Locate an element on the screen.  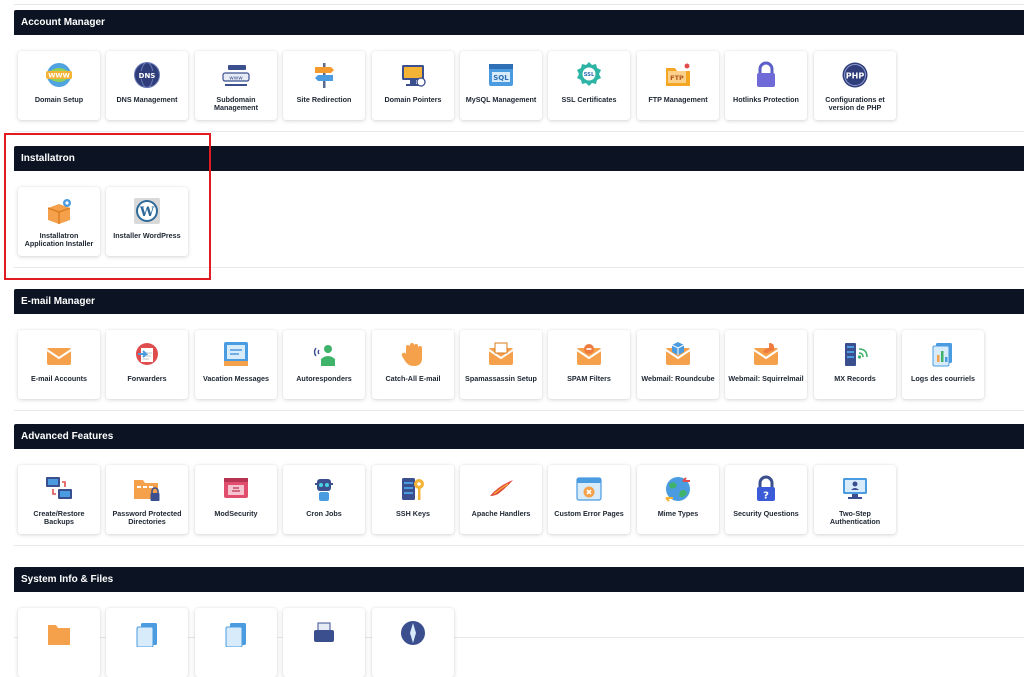
tile-logs-des-courriels: Logs des courriels is located at coordinates (943, 364).